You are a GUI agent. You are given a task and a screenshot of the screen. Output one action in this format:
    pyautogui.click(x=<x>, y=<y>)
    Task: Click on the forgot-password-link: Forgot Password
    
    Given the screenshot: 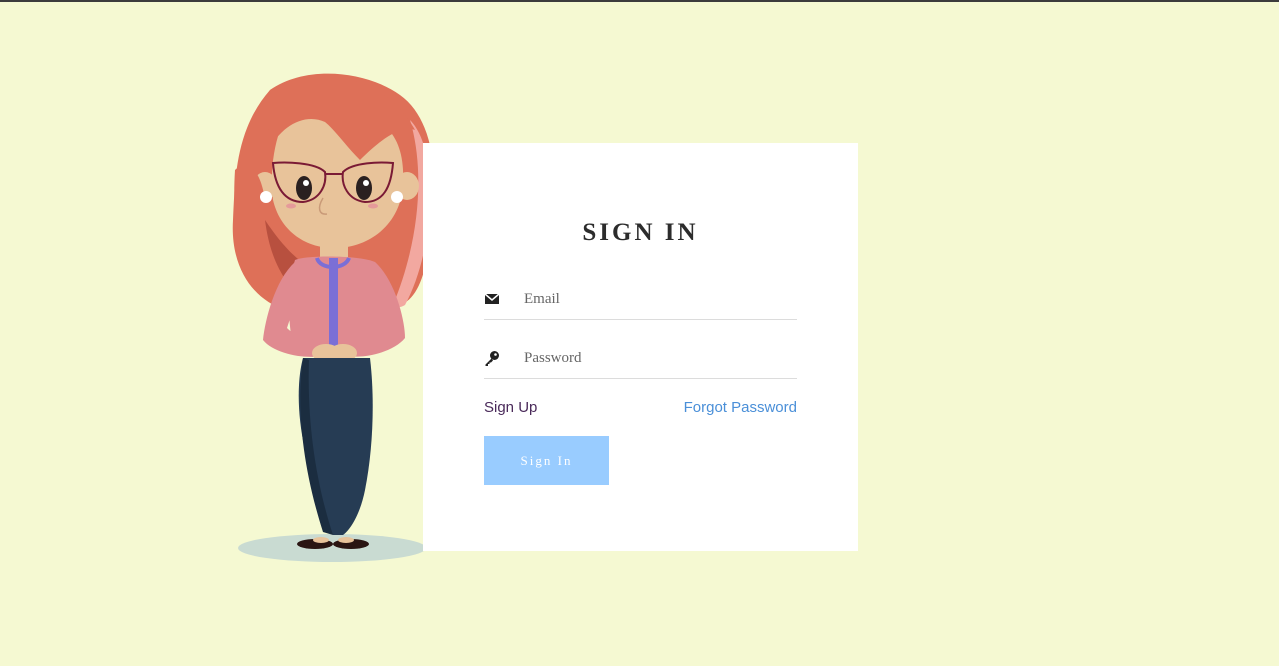 What is the action you would take?
    pyautogui.click(x=740, y=407)
    